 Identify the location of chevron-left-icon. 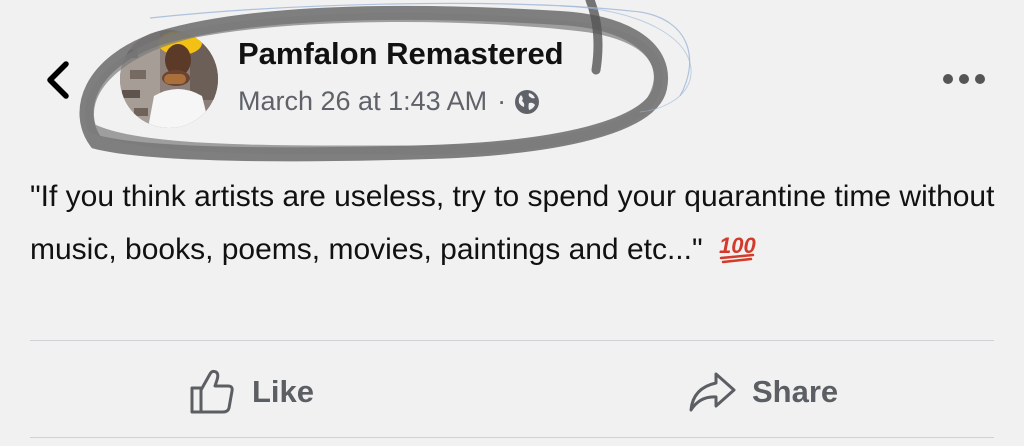
(58, 80).